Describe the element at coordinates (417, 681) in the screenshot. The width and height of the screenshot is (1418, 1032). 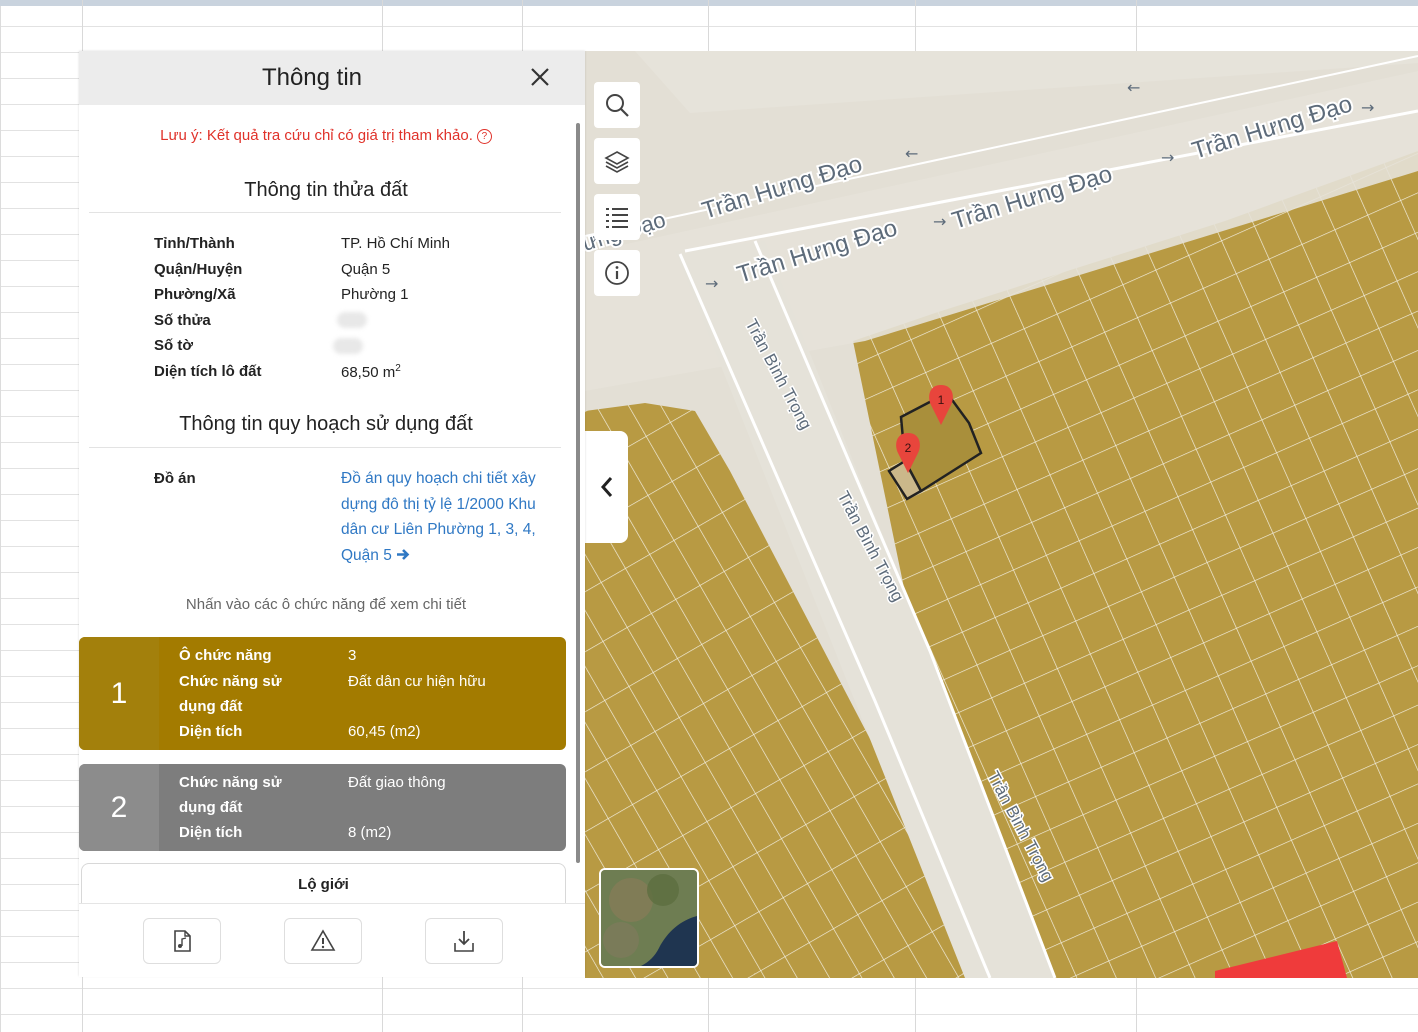
I see `card-value: Đất dân cư hiện hữu` at that location.